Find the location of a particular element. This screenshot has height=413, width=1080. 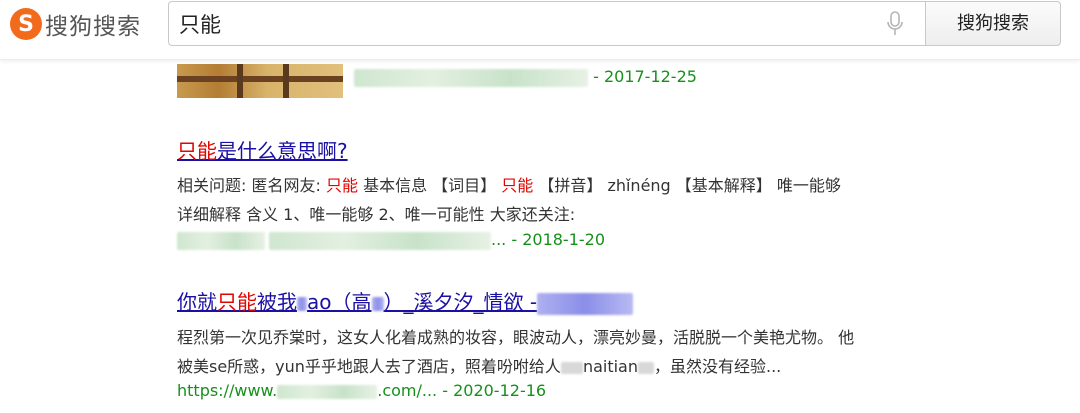

result-3-title: 你就只能被我 ao（高 ）_溪夕汐_情欲 - is located at coordinates (405, 300).